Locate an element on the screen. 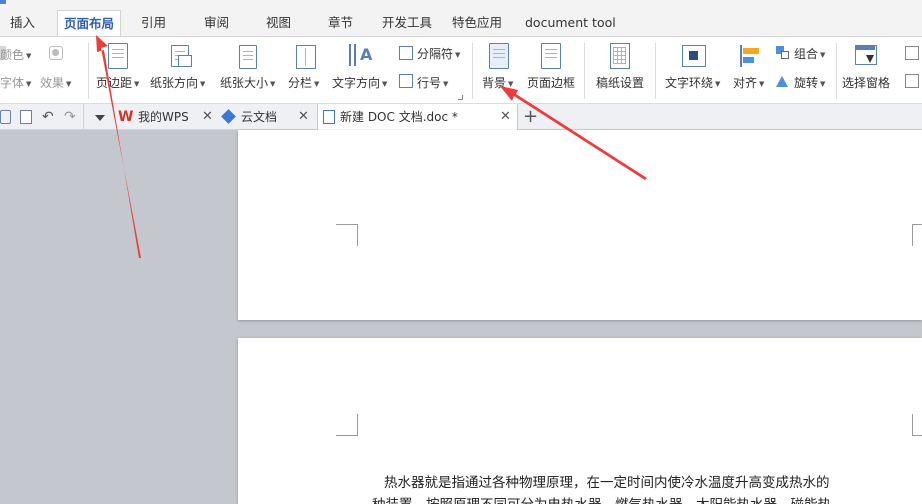 This screenshot has width=922, height=504. tab-review: 审阅 is located at coordinates (216, 23).